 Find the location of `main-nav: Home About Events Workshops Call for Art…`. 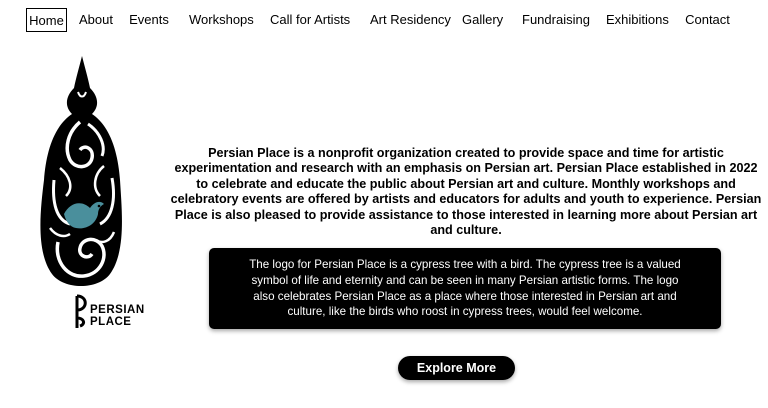

main-nav: Home About Events Workshops Call for Art… is located at coordinates (384, 20).